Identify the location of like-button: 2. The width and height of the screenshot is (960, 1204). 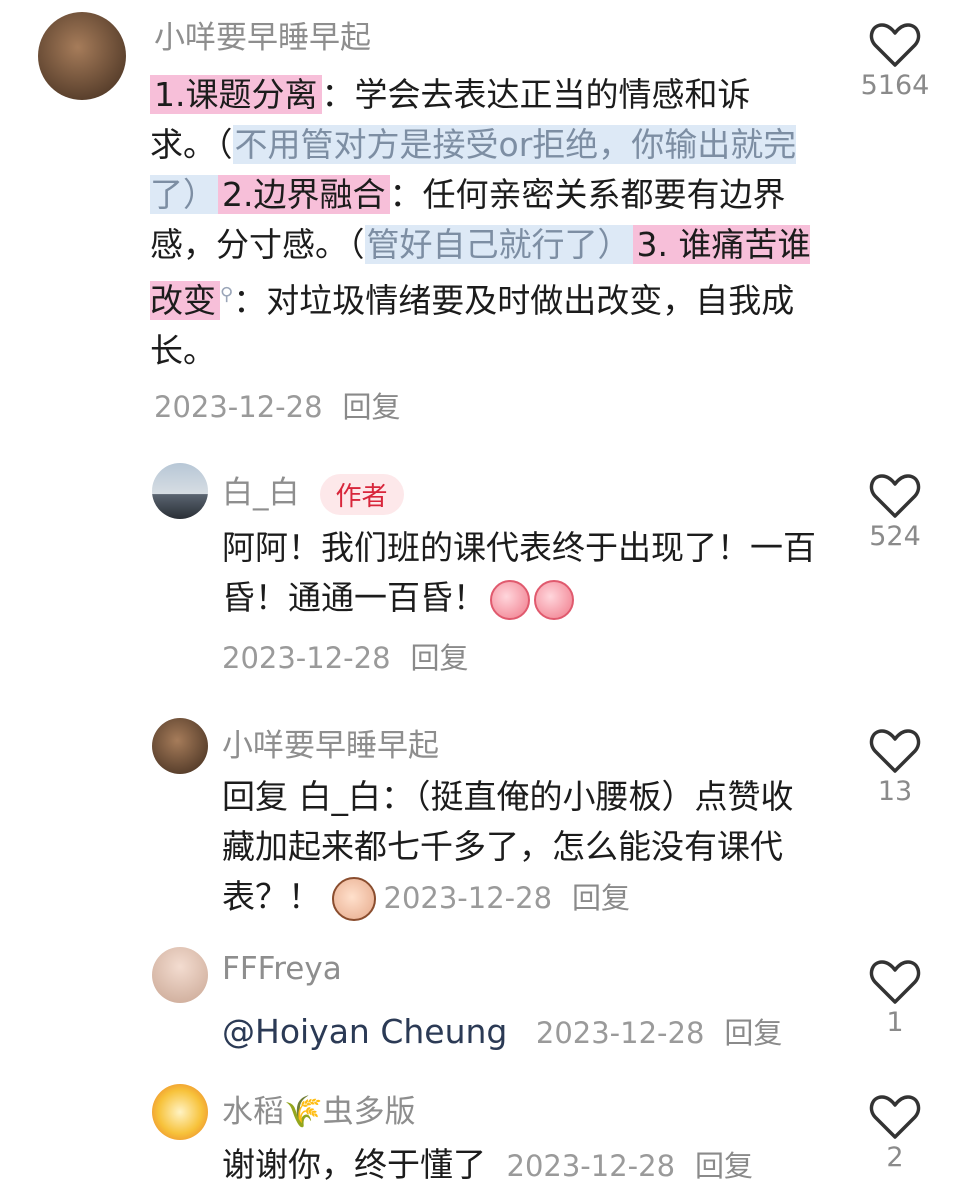
(895, 1133).